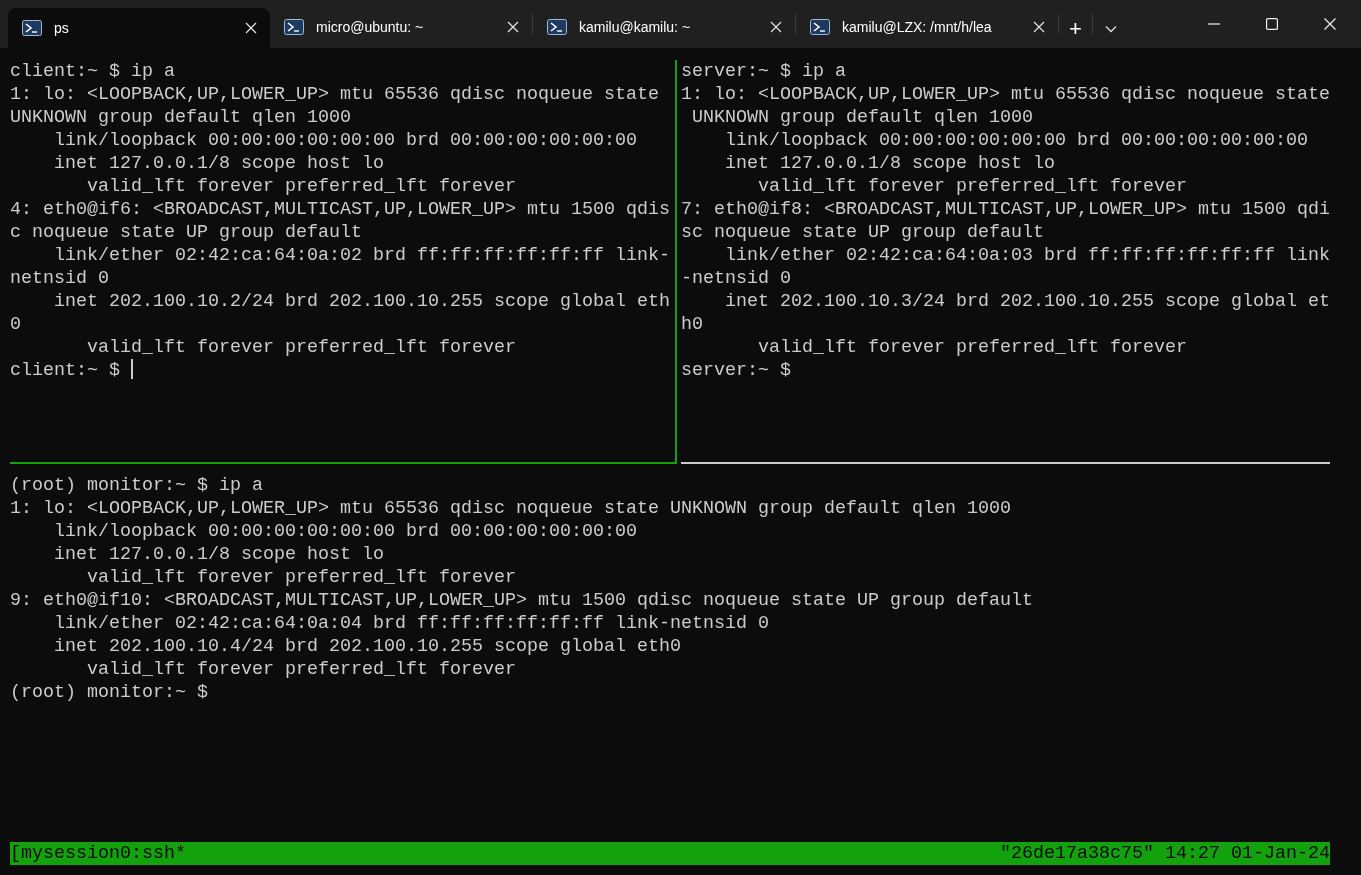 This screenshot has height=875, width=1361. I want to click on terminal-line: link/ether 02:42:ca:64:0a:03 brd ff:ff:ff:ff:ff:ff link, so click(1027, 255).